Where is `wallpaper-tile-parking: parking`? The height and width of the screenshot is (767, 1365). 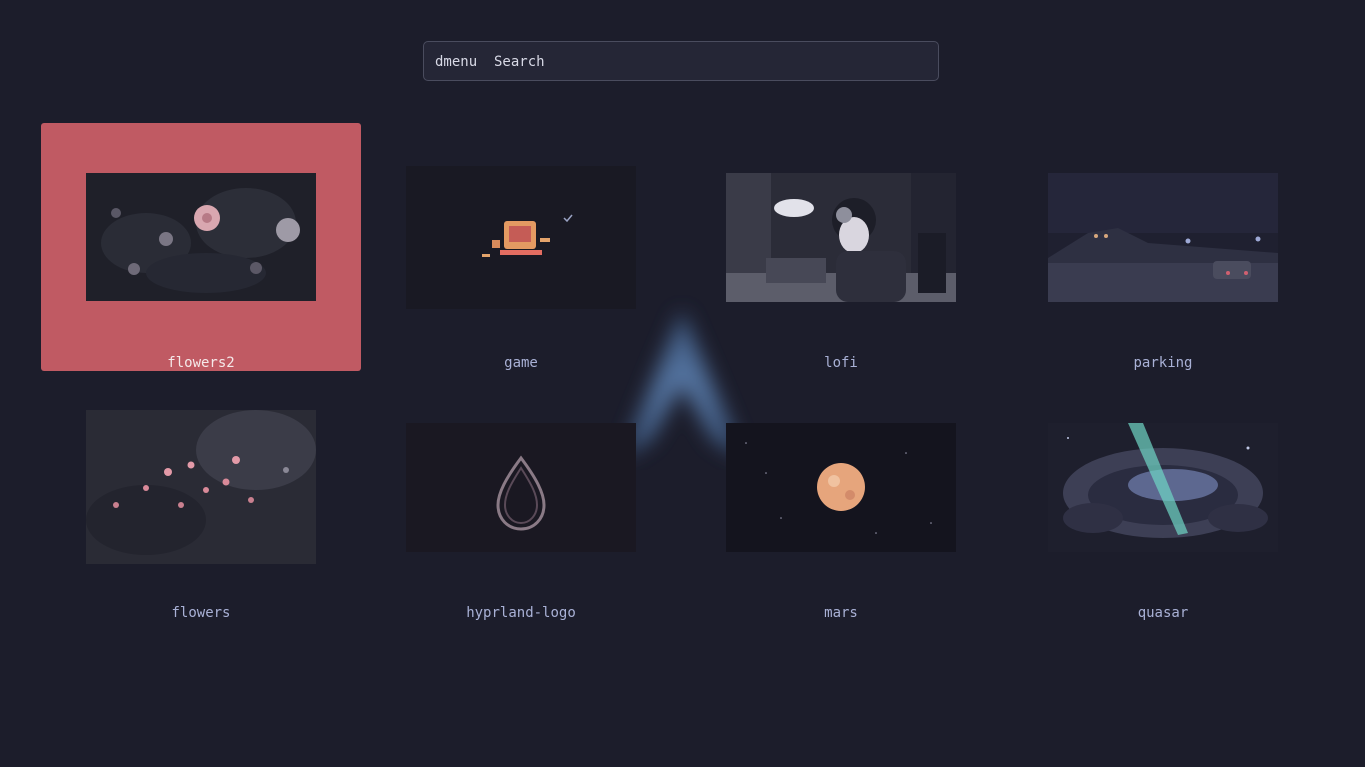
wallpaper-tile-parking: parking is located at coordinates (1163, 247).